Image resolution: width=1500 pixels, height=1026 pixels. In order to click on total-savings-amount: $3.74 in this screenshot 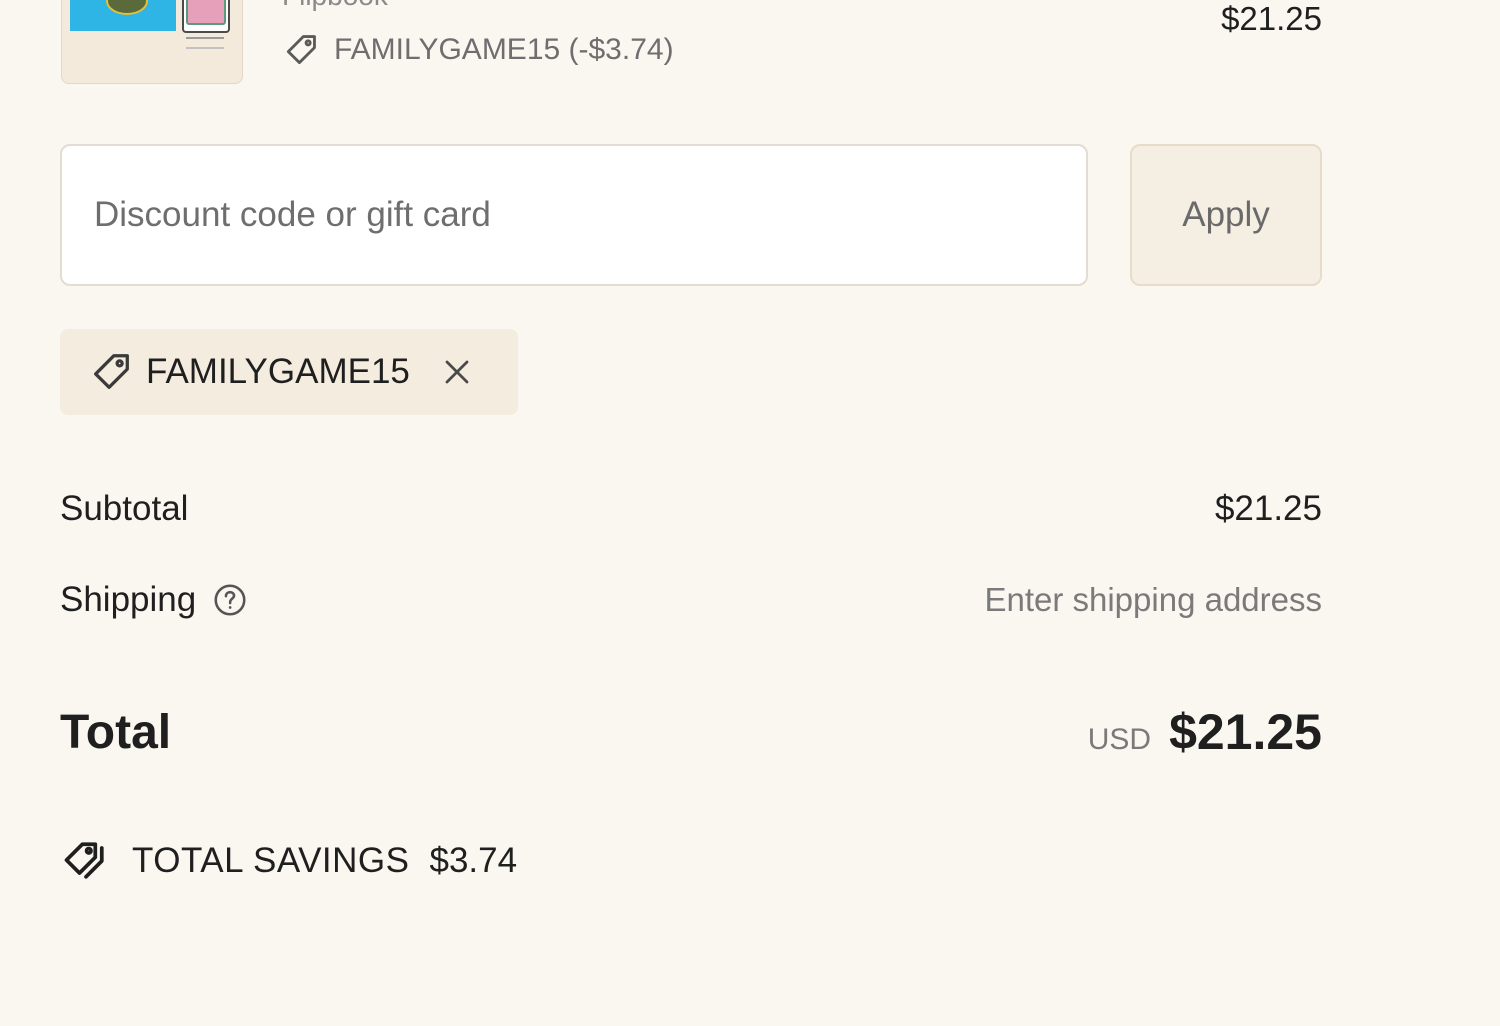, I will do `click(473, 860)`.